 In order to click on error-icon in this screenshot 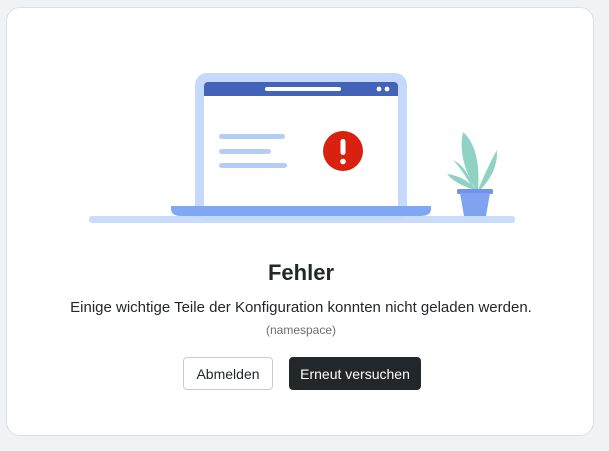, I will do `click(343, 151)`.